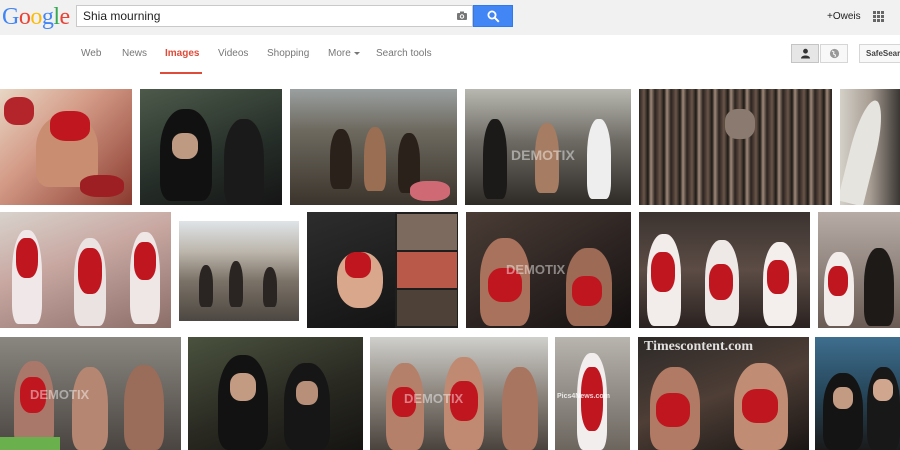  Describe the element at coordinates (879, 17) in the screenshot. I see `apps-grid-icon` at that location.